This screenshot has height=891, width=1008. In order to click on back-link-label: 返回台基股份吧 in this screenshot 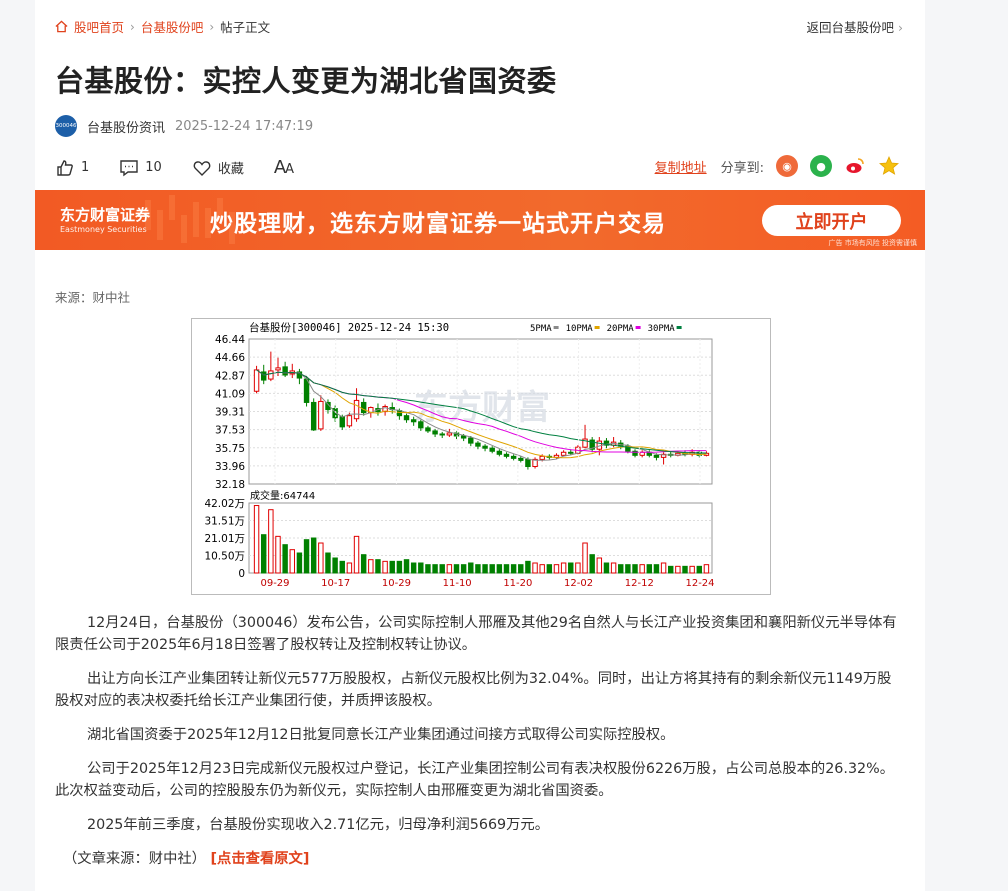, I will do `click(850, 27)`.